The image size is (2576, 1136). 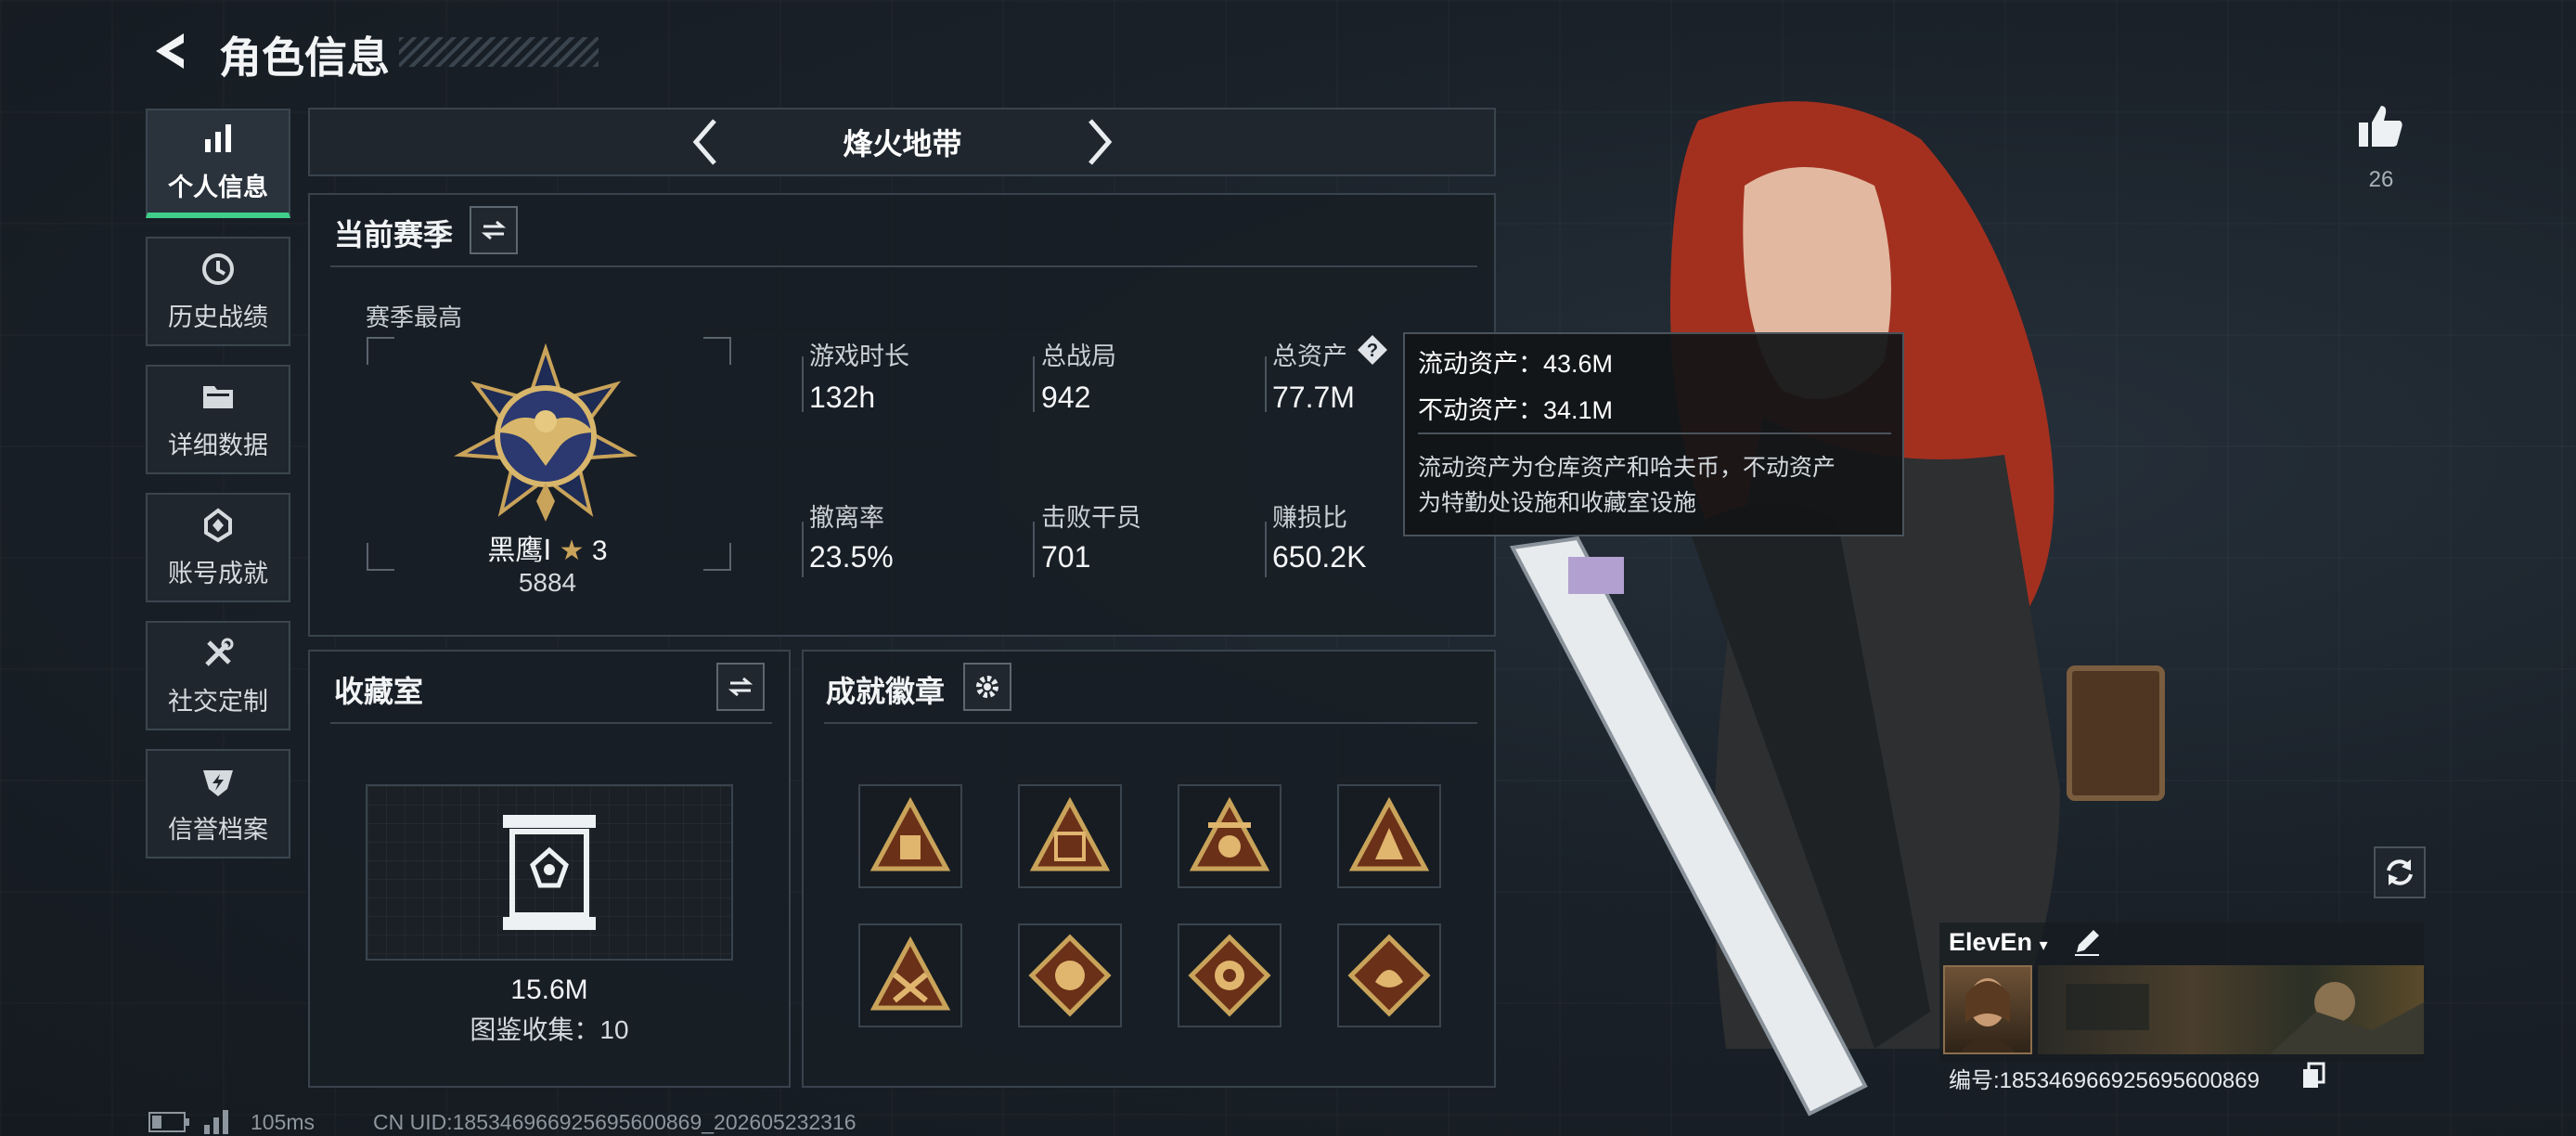 I want to click on collection-switch-button, so click(x=741, y=687).